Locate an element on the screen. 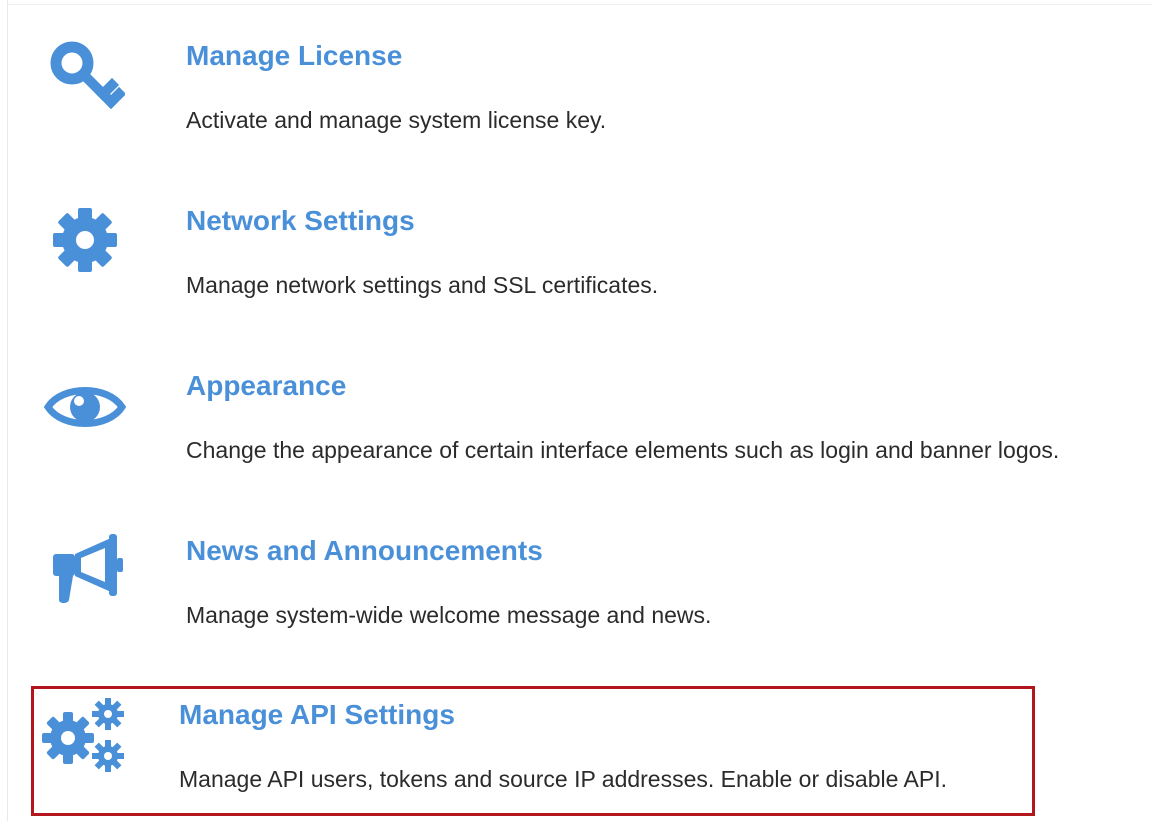 The width and height of the screenshot is (1152, 821). news-announcements-link: News and Announcements is located at coordinates (364, 551).